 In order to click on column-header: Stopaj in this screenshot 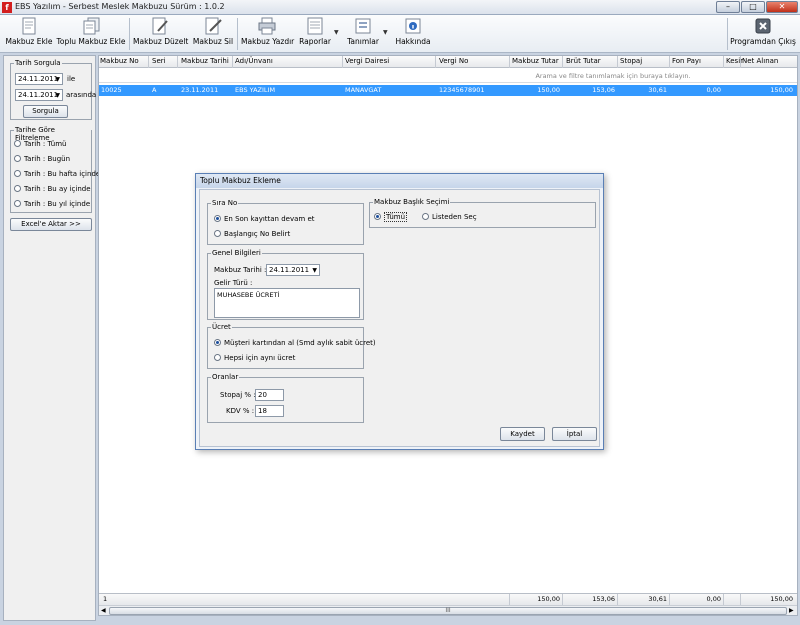, I will do `click(631, 61)`.